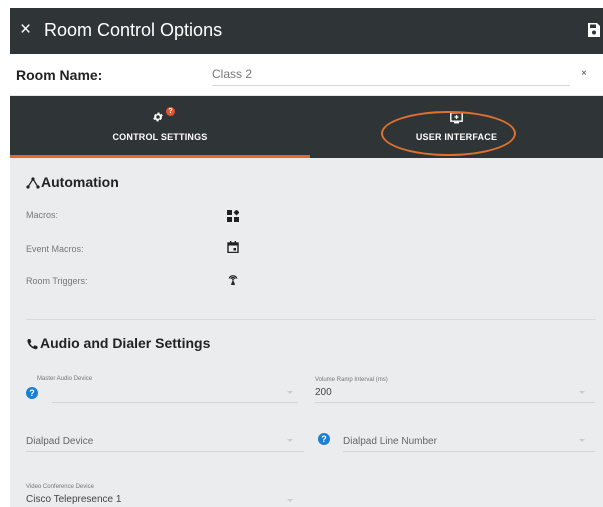 The width and height of the screenshot is (603, 507). What do you see at coordinates (233, 279) in the screenshot?
I see `antenna-icon` at bounding box center [233, 279].